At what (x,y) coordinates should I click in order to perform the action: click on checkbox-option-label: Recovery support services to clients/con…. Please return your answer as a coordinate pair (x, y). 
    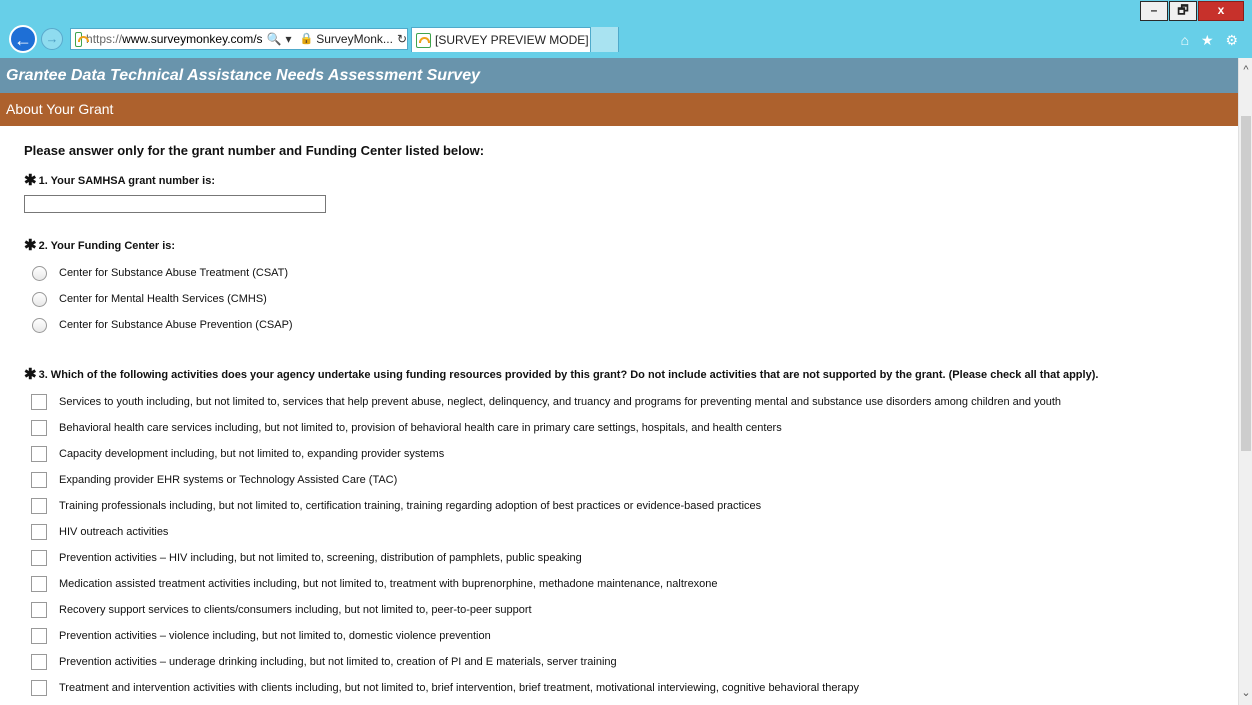
    Looking at the image, I should click on (295, 610).